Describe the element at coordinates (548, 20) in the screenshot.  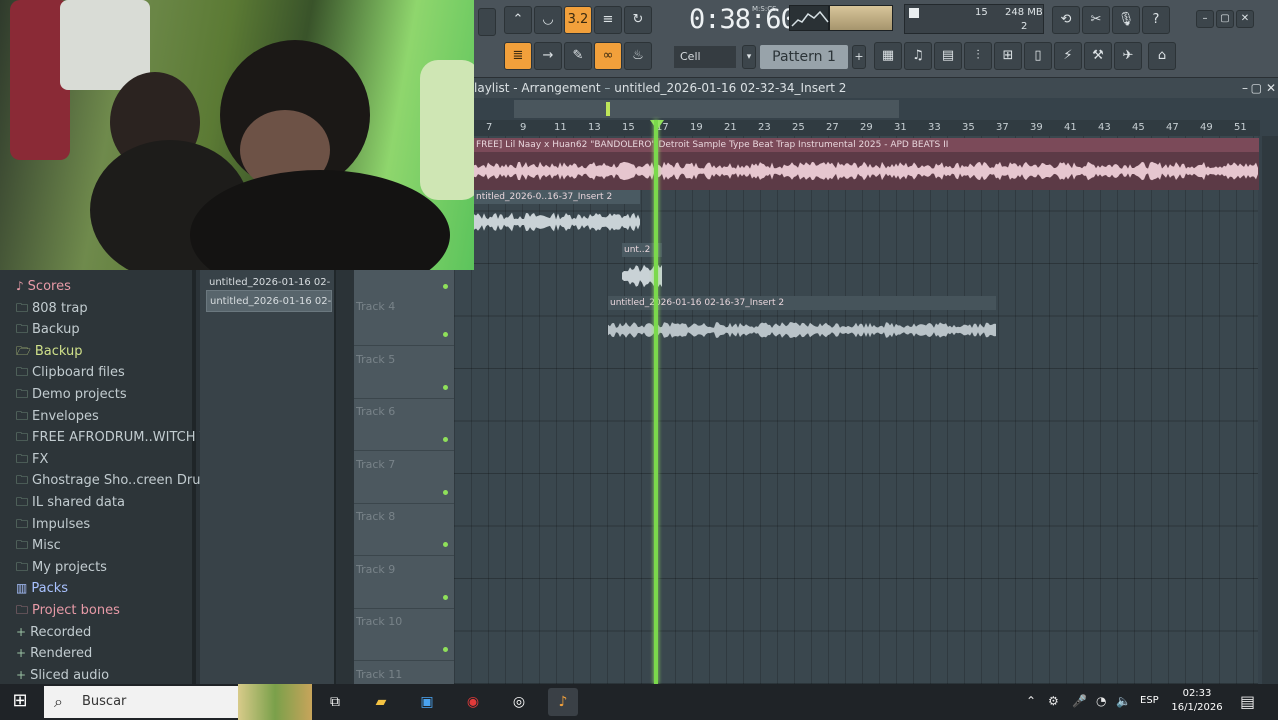
I see `wait-record-icon: ◡` at that location.